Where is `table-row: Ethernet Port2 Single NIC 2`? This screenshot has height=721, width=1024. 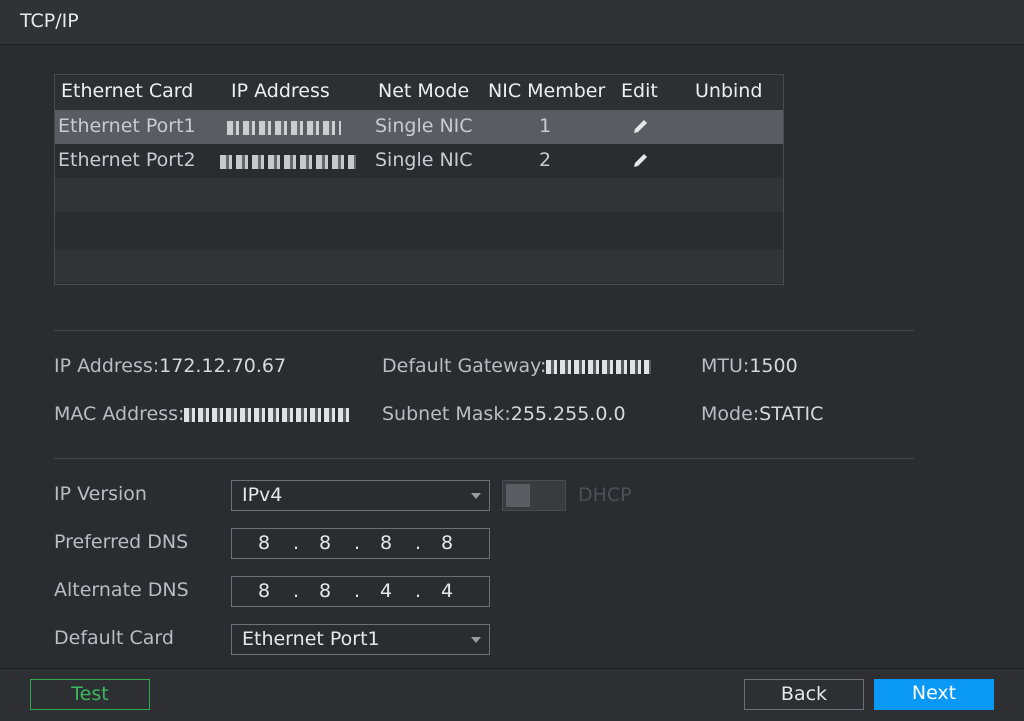 table-row: Ethernet Port2 Single NIC 2 is located at coordinates (419, 161).